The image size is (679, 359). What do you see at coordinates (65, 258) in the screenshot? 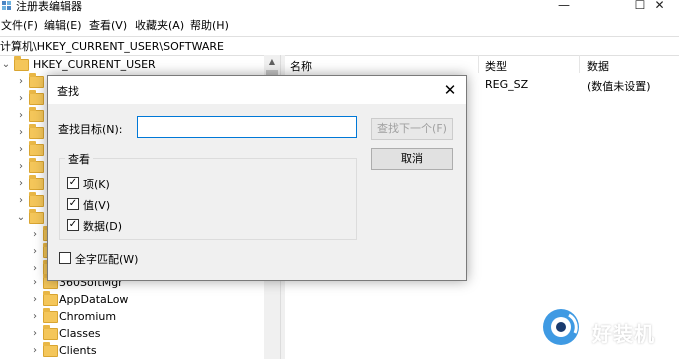
I see `checkbox-unchecked-icon` at bounding box center [65, 258].